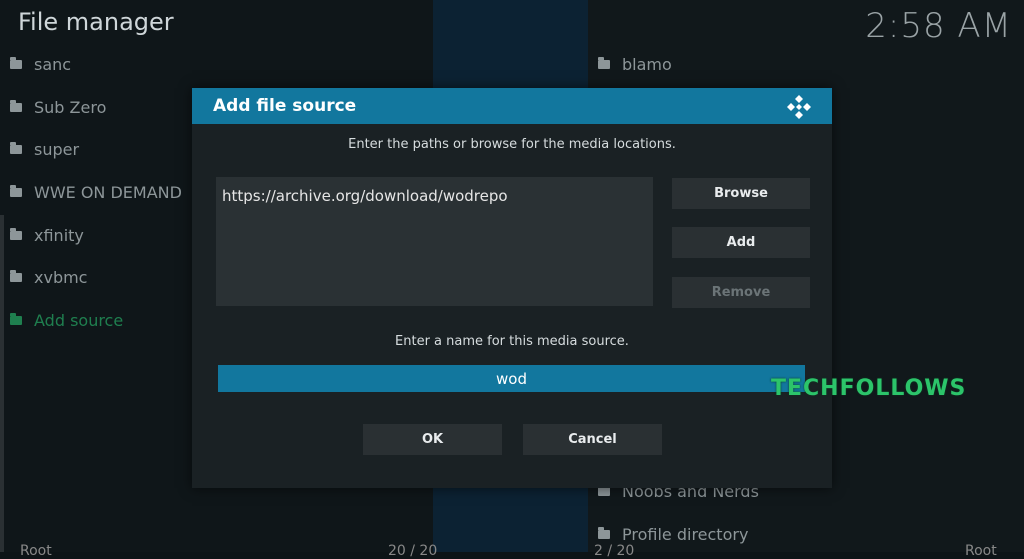  I want to click on path-list: https://archive.org/download/wodrepo, so click(434, 241).